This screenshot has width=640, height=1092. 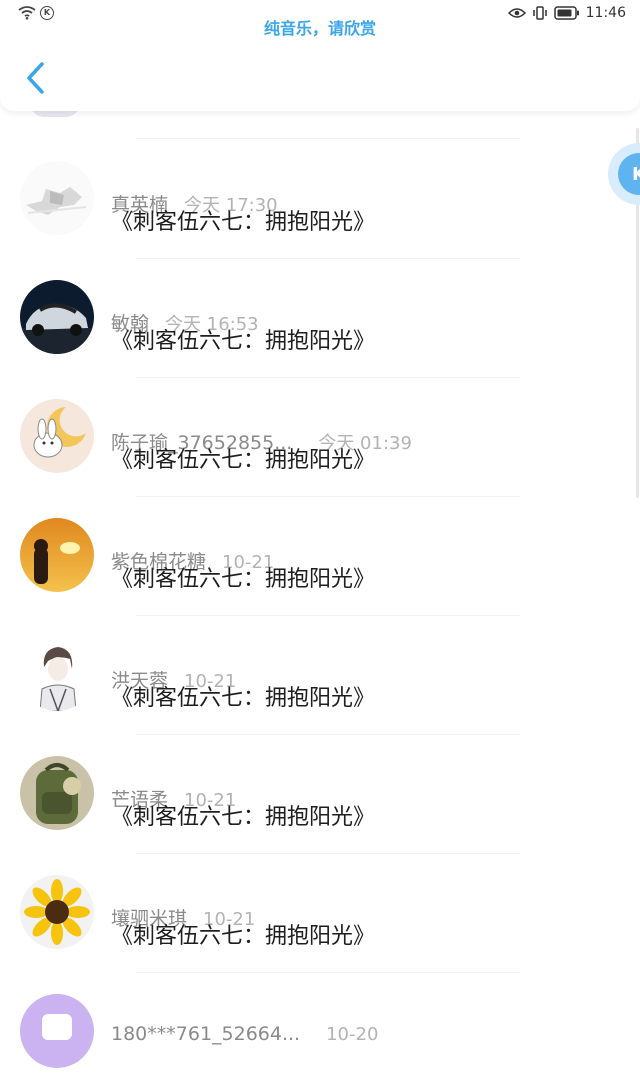 What do you see at coordinates (320, 675) in the screenshot?
I see `list-item: 洪天蓉 10-21` at bounding box center [320, 675].